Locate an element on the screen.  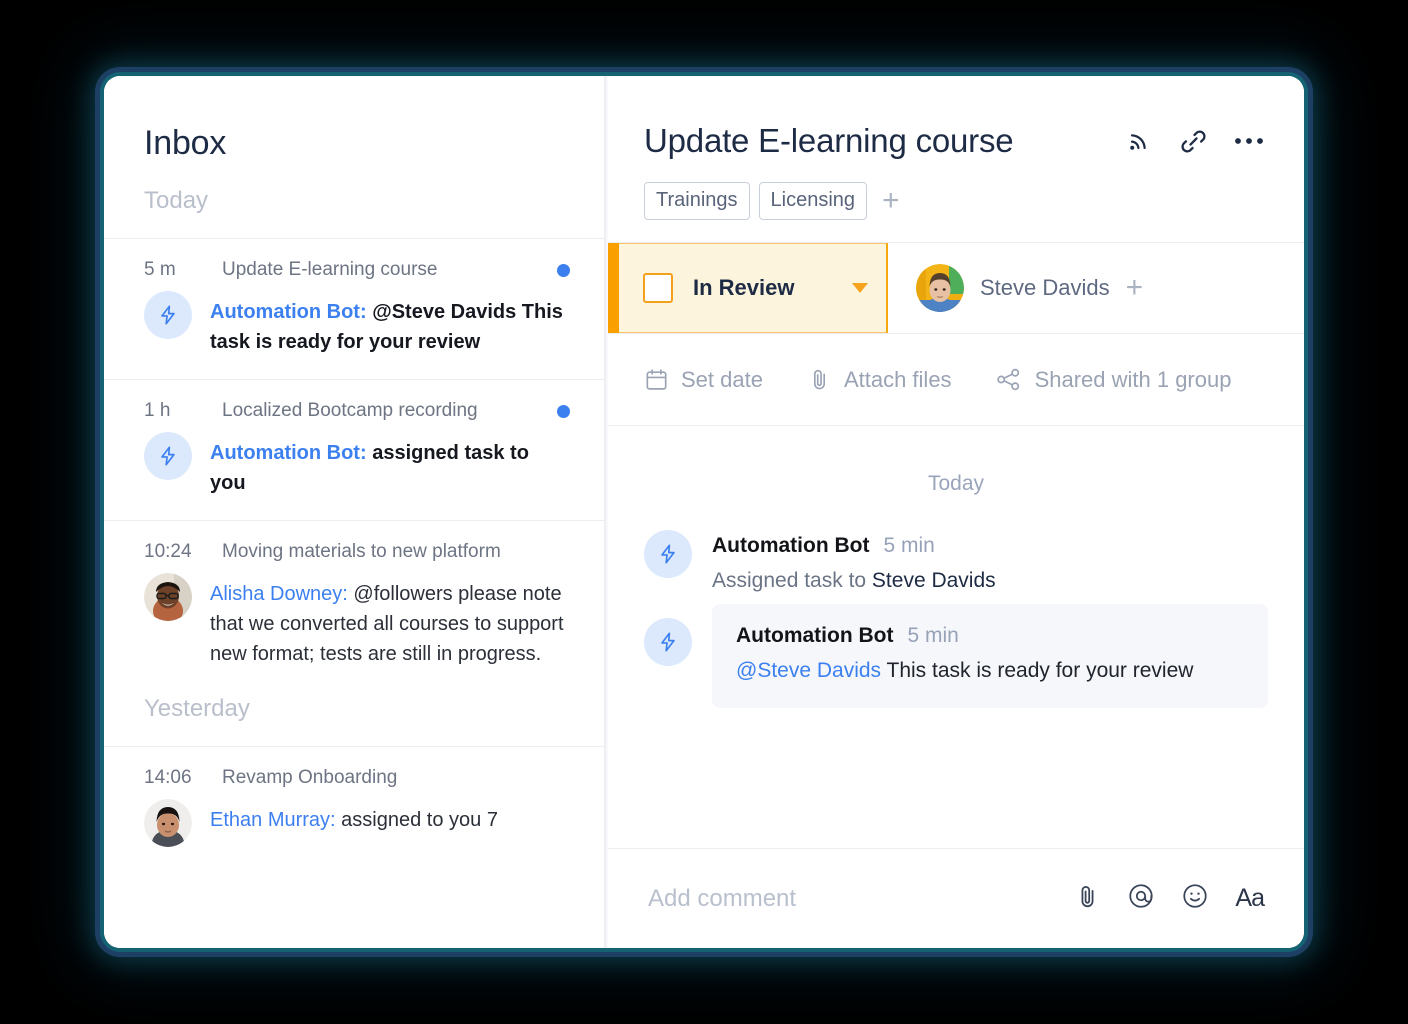
list-item-header: 5 m Update E-learning course is located at coordinates (357, 270).